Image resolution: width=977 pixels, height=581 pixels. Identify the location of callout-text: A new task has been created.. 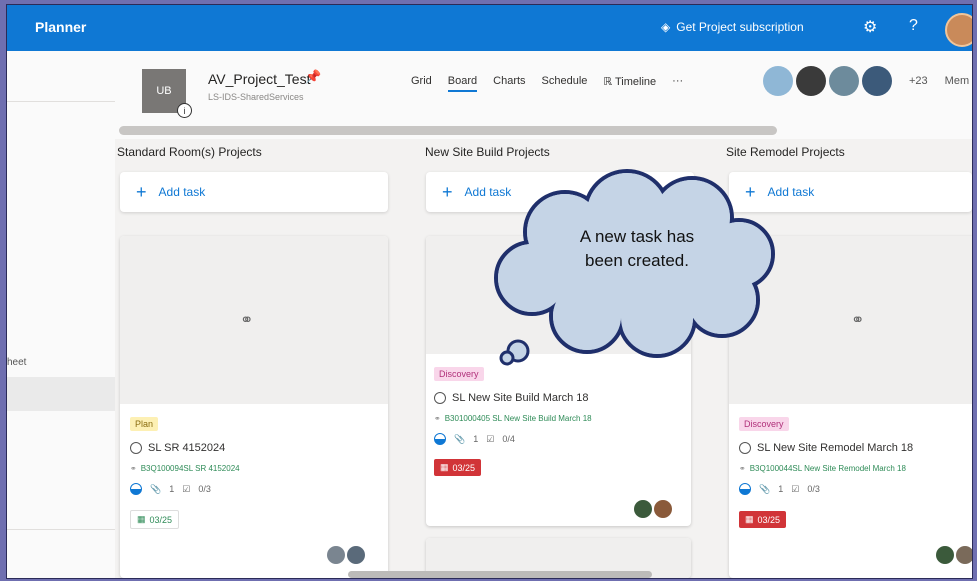
(637, 248).